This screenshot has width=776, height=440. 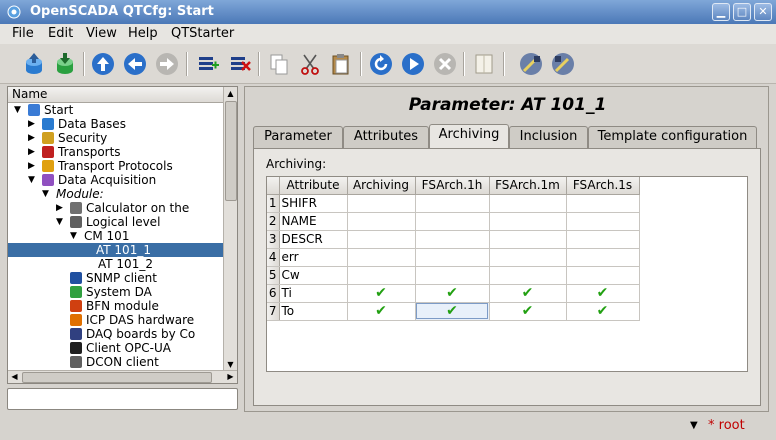 What do you see at coordinates (484, 64) in the screenshot?
I see `manual-icon` at bounding box center [484, 64].